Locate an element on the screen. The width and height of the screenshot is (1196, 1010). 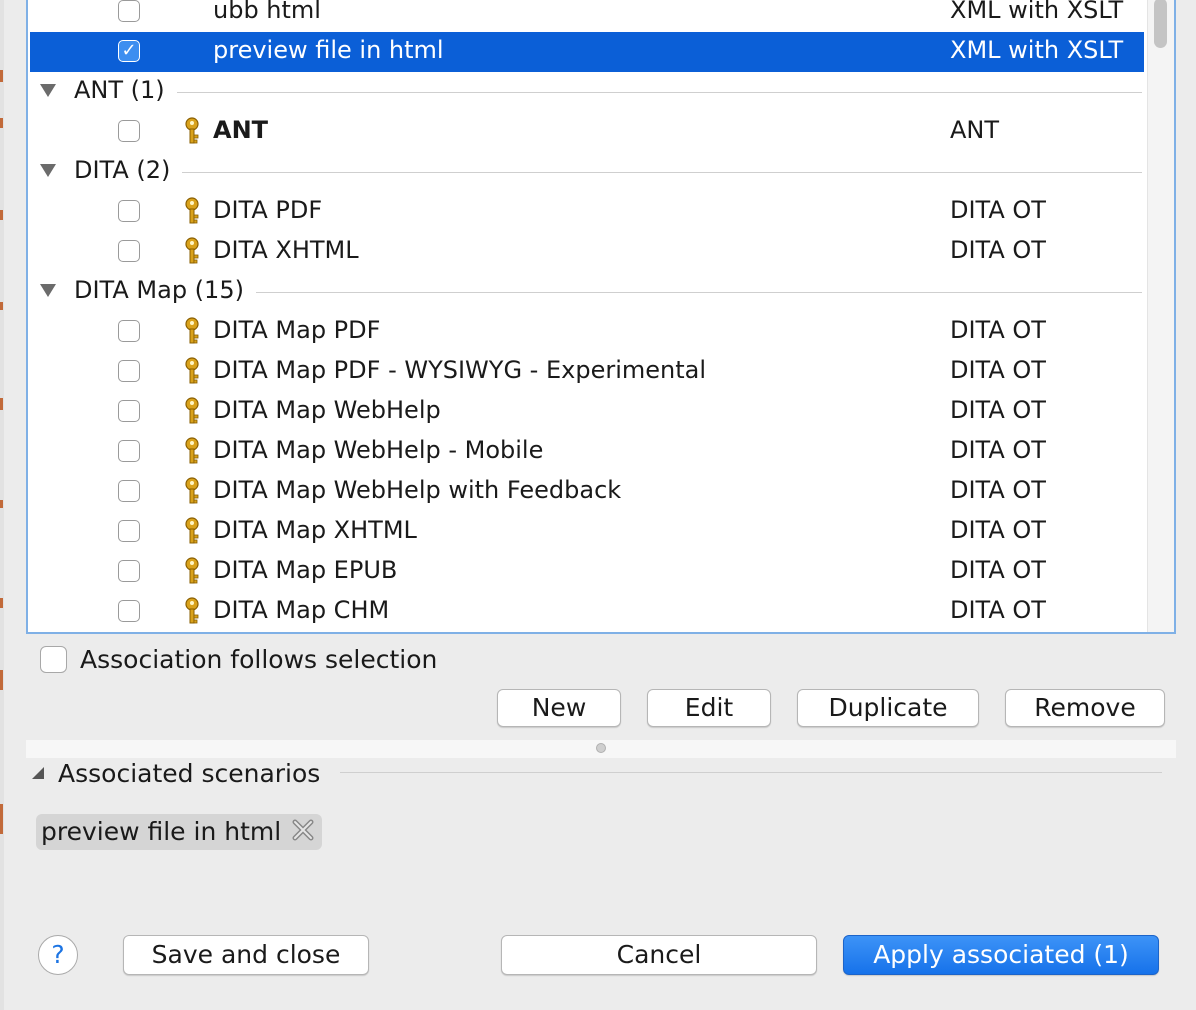
scenario-name: DITA Map WebHelp - Mobile is located at coordinates (378, 450).